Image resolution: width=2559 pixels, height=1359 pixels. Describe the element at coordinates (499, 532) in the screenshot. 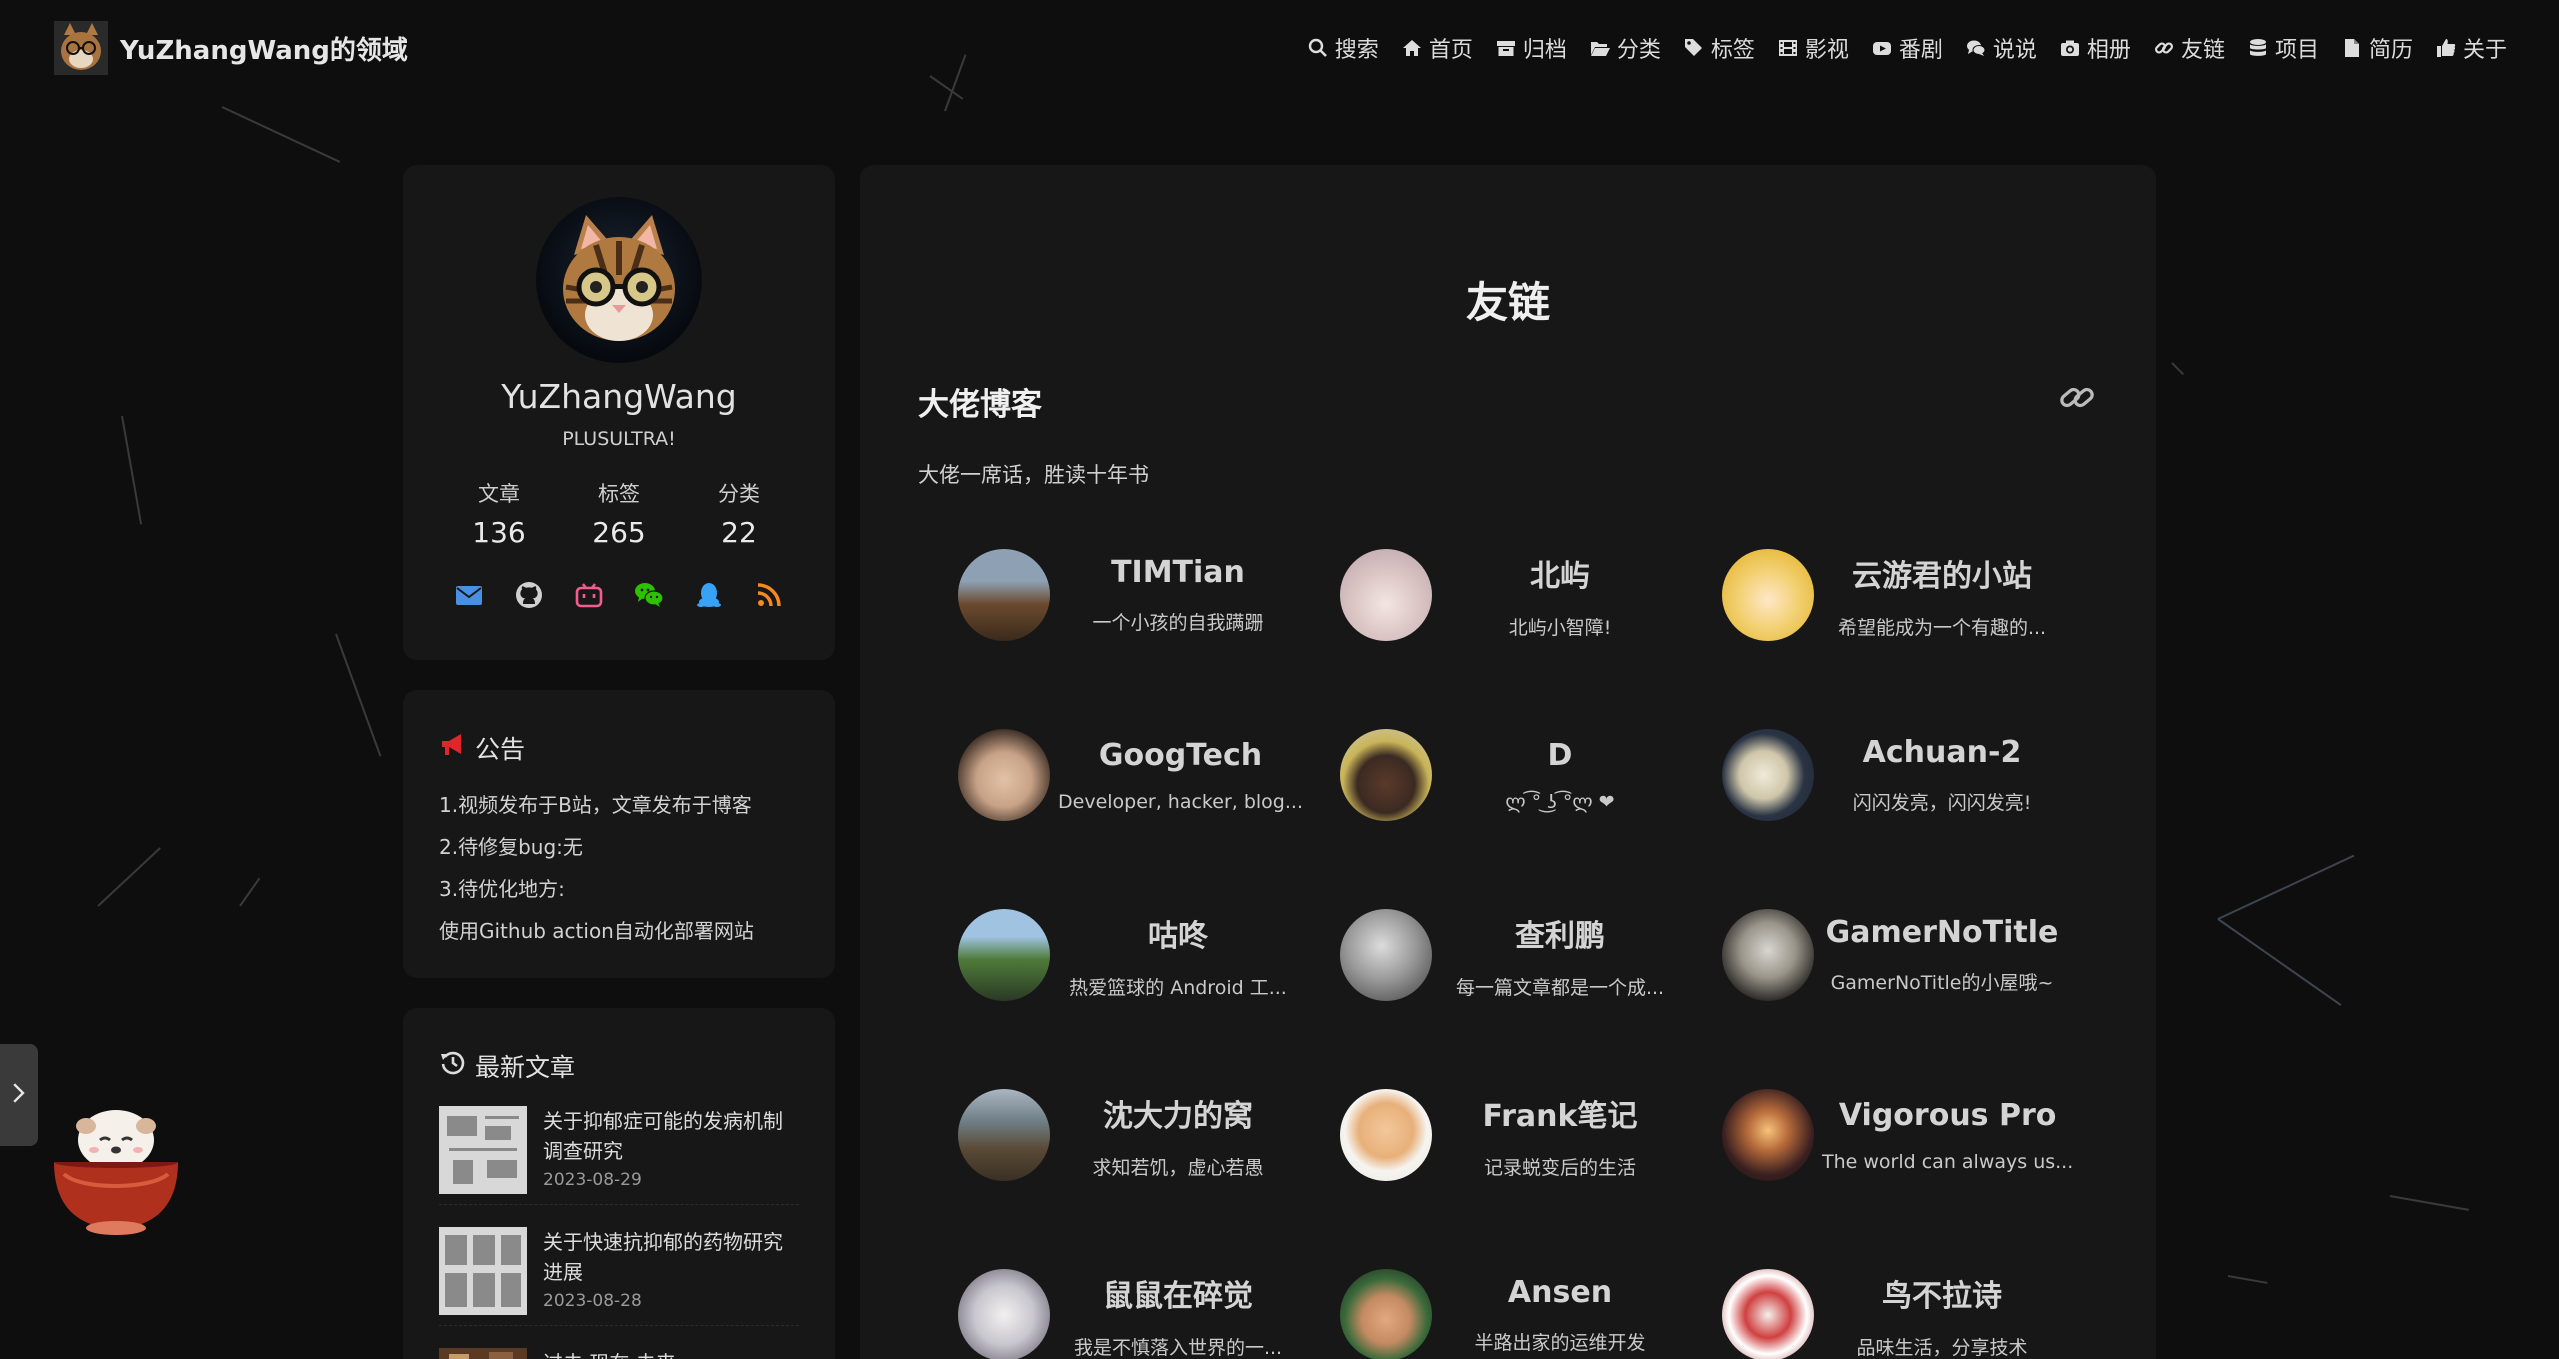

I see `stat-value: 136` at that location.